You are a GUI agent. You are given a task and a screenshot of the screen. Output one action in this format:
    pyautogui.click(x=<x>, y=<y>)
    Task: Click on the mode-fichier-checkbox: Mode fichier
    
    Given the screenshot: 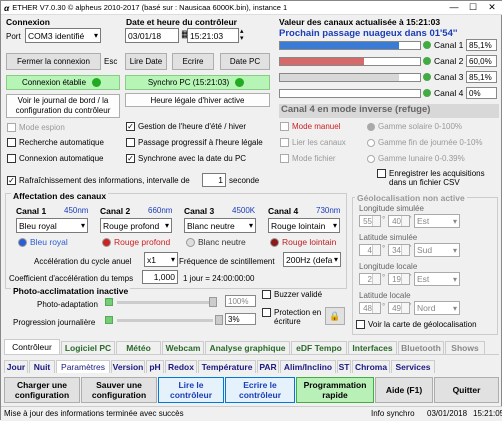 What is the action you would take?
    pyautogui.click(x=308, y=158)
    